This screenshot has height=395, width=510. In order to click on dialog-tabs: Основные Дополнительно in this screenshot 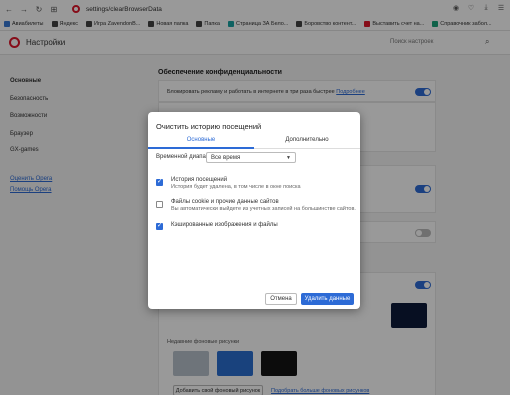, I will do `click(254, 141)`.